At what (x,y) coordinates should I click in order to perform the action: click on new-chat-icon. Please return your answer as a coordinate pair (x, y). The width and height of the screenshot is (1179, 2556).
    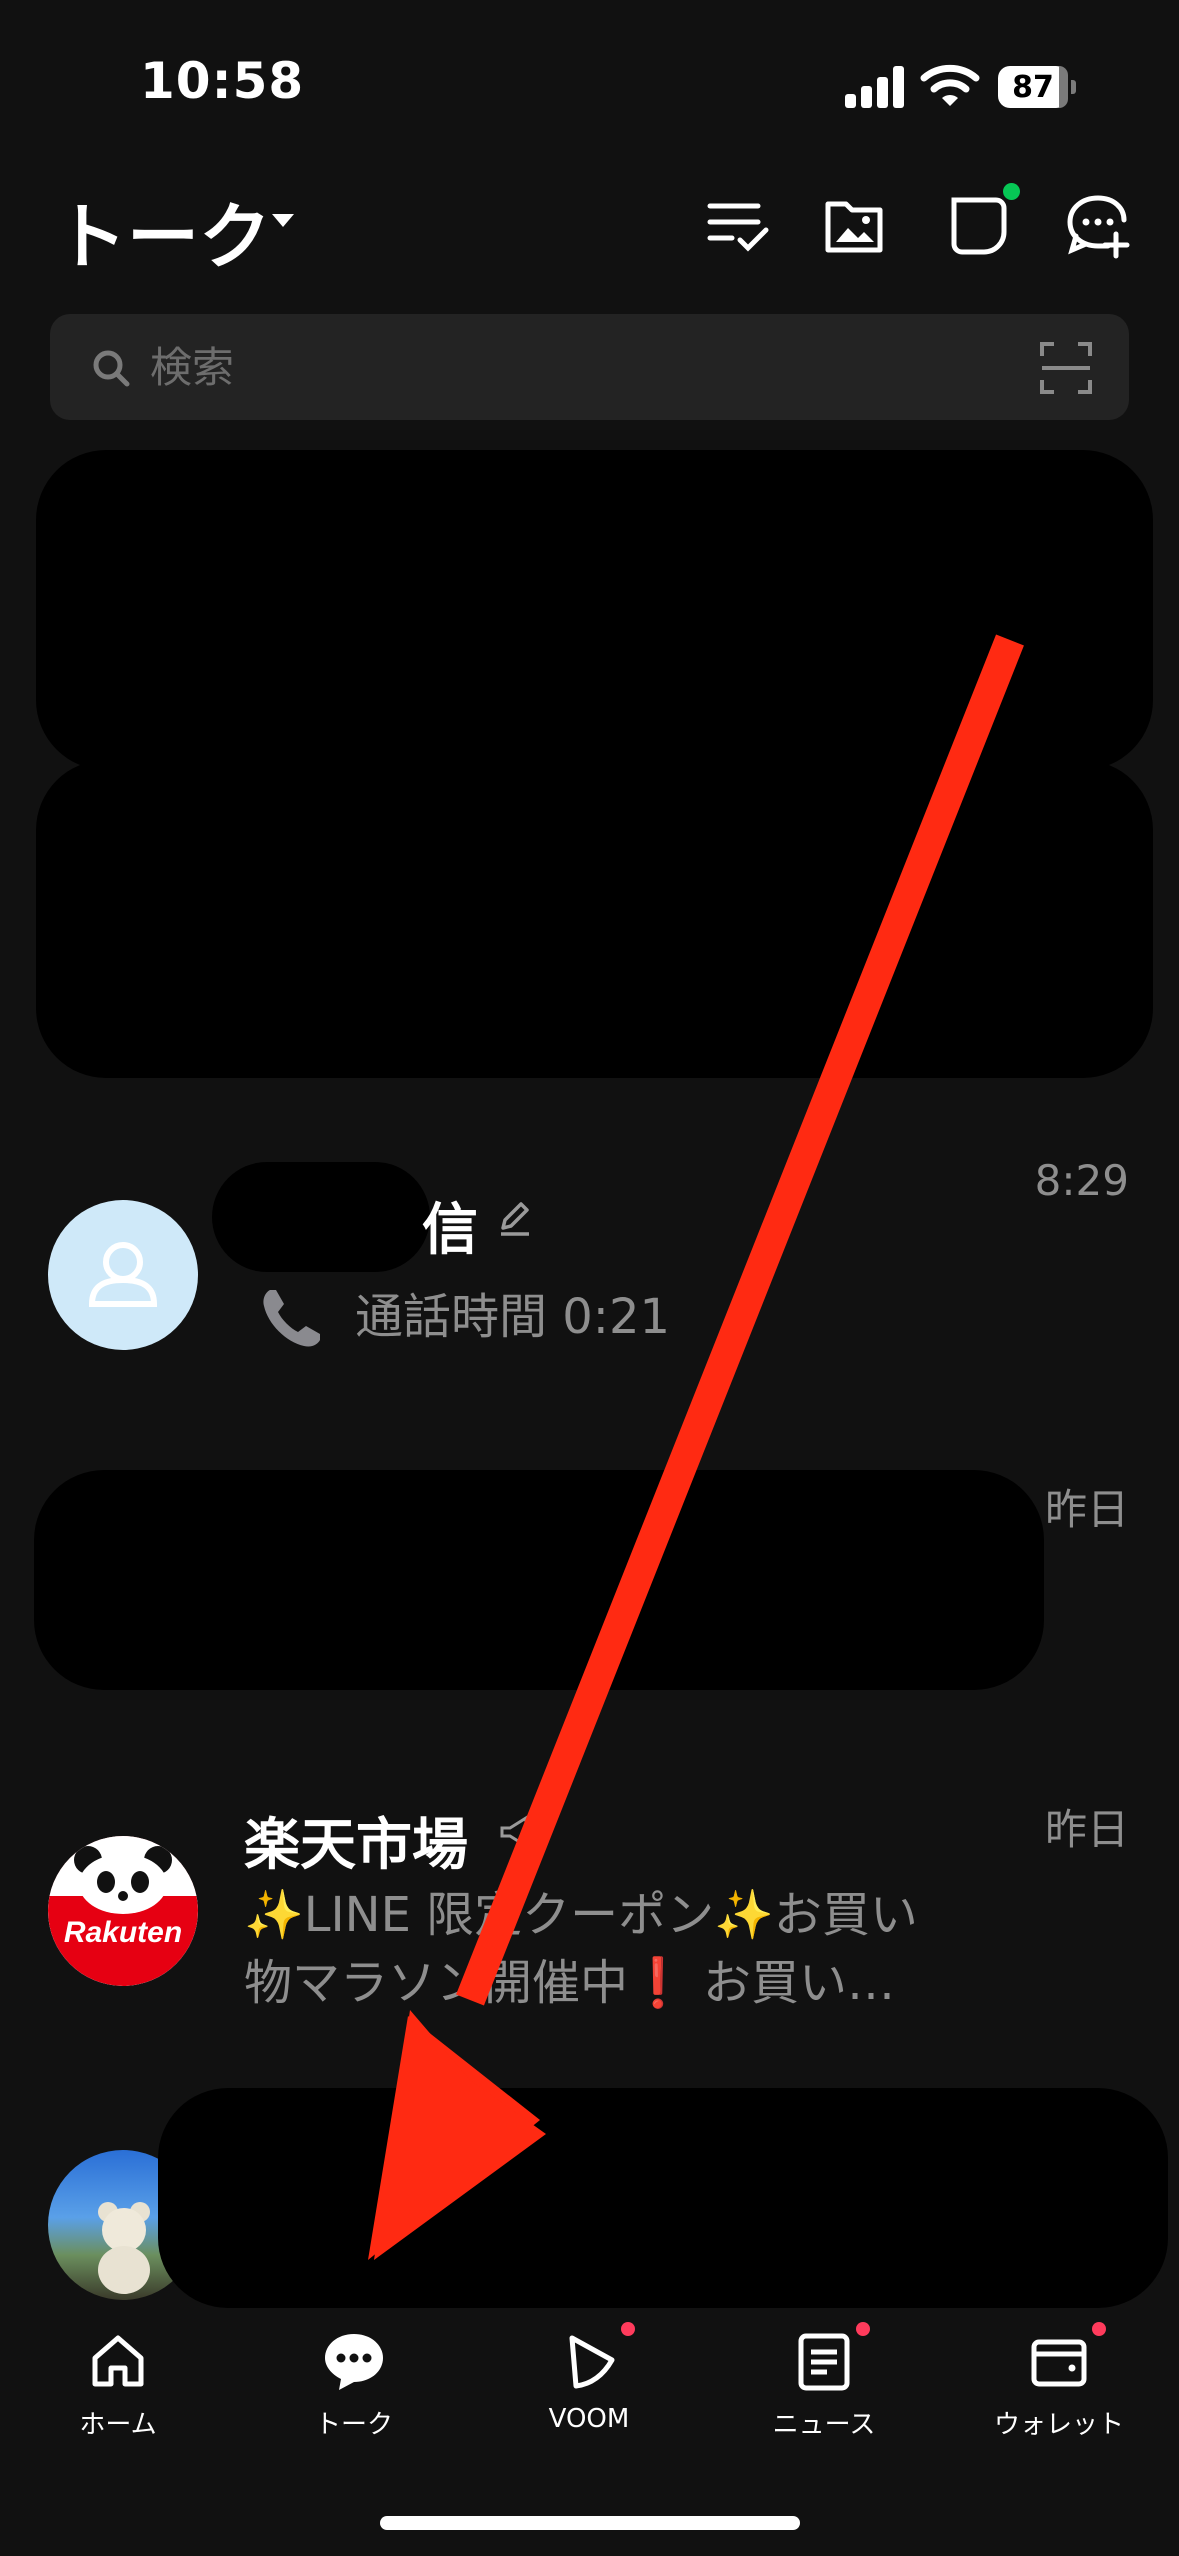
    Looking at the image, I should click on (1098, 226).